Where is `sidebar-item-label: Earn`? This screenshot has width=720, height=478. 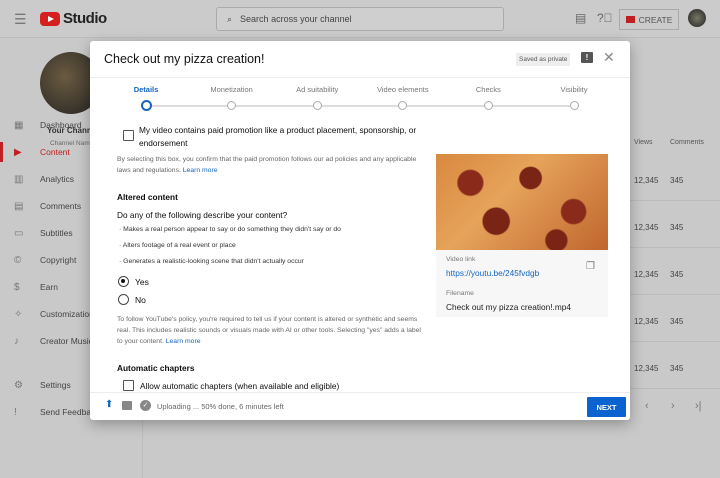 sidebar-item-label: Earn is located at coordinates (49, 287).